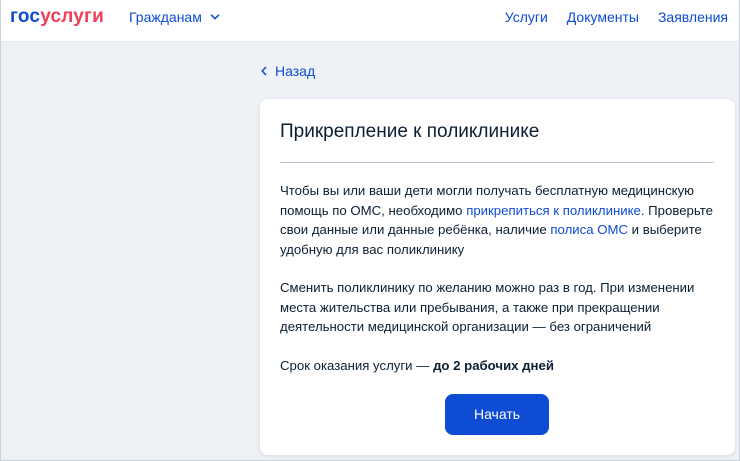 This screenshot has height=461, width=740. What do you see at coordinates (497, 162) in the screenshot?
I see `title-divider` at bounding box center [497, 162].